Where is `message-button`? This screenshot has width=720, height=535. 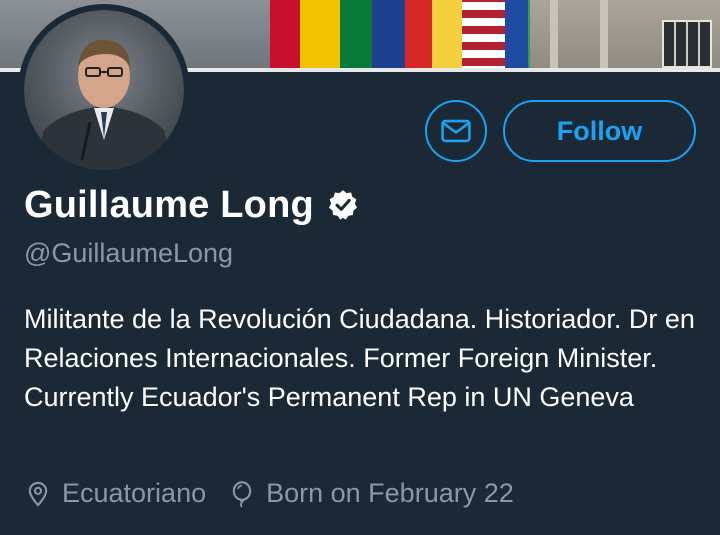
message-button is located at coordinates (456, 131).